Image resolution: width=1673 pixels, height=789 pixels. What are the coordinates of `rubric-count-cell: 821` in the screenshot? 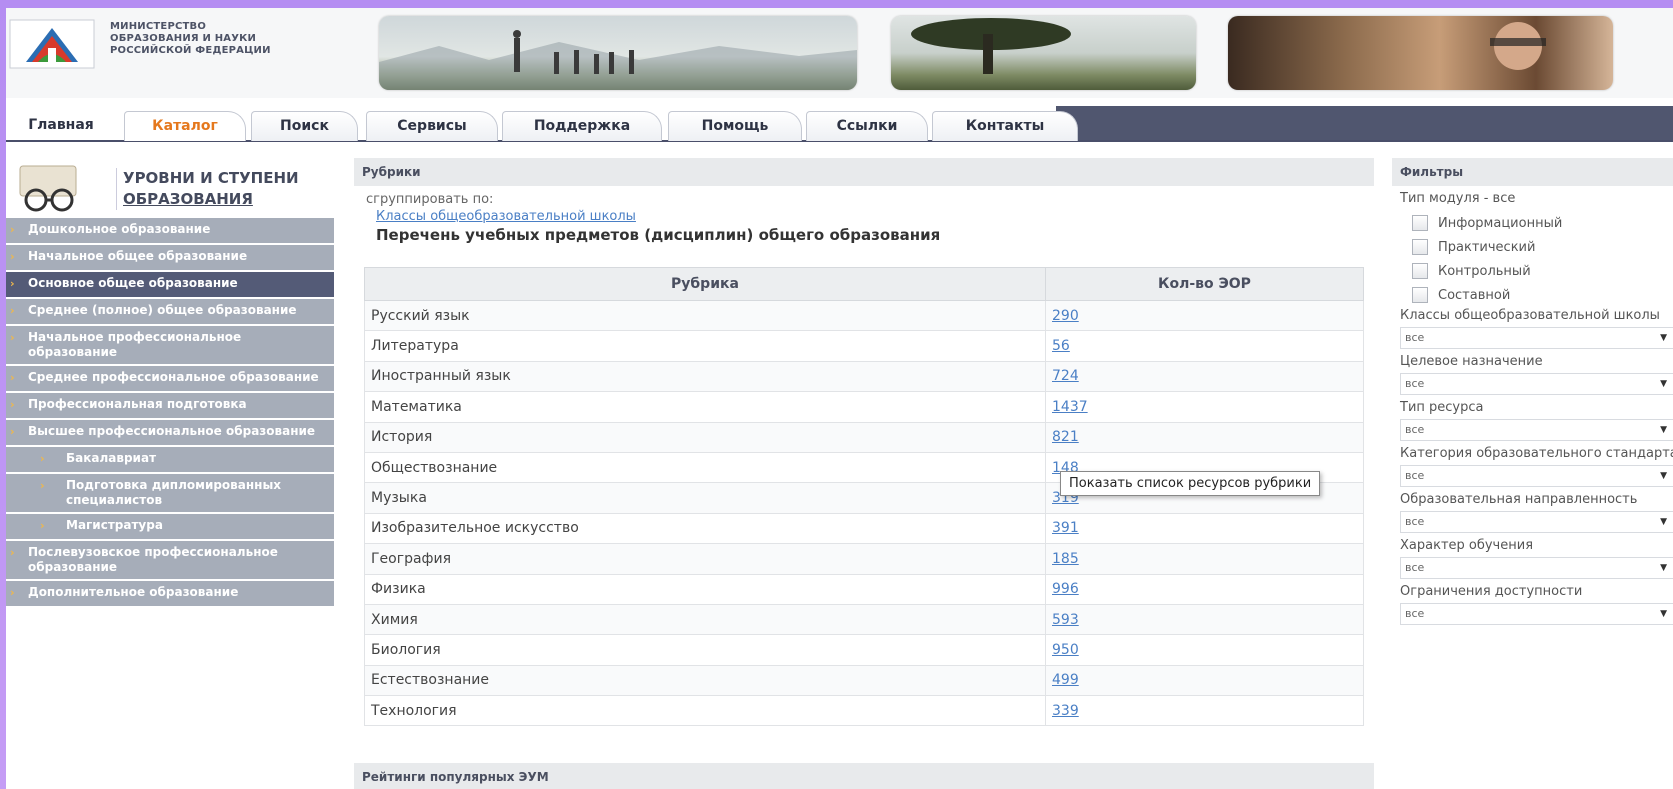 It's located at (1204, 437).